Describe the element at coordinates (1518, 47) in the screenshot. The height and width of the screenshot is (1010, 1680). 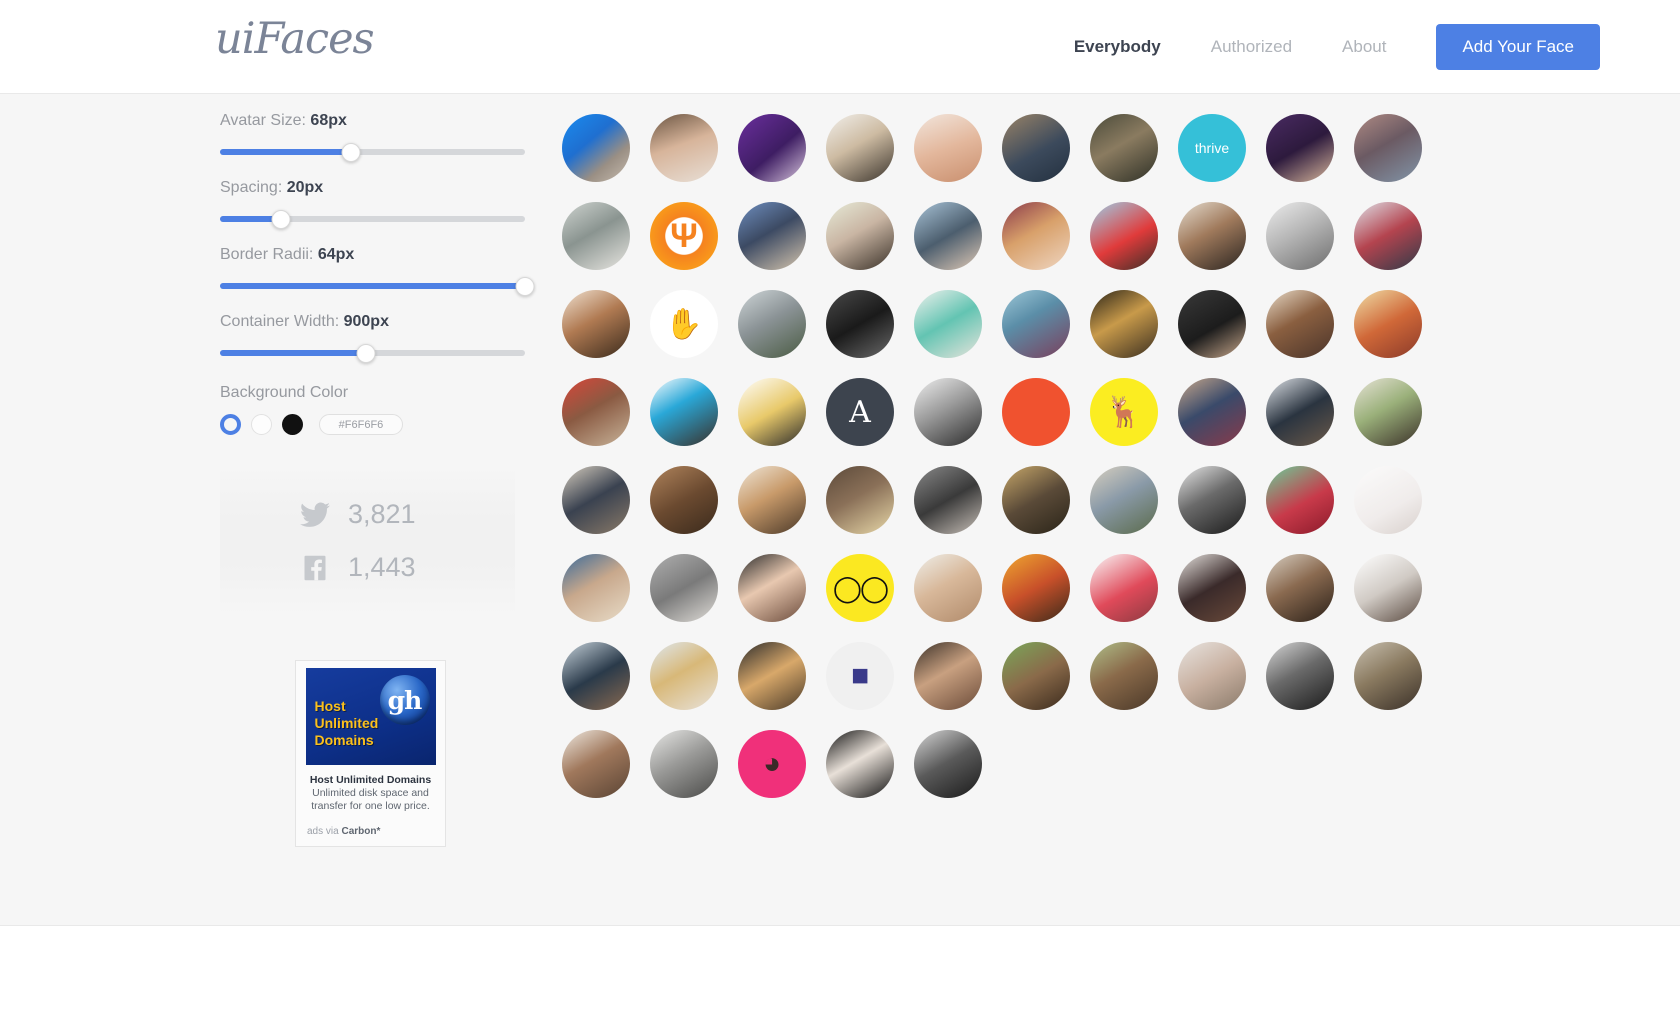
I see `add-your-face-button: Add Your Face` at that location.